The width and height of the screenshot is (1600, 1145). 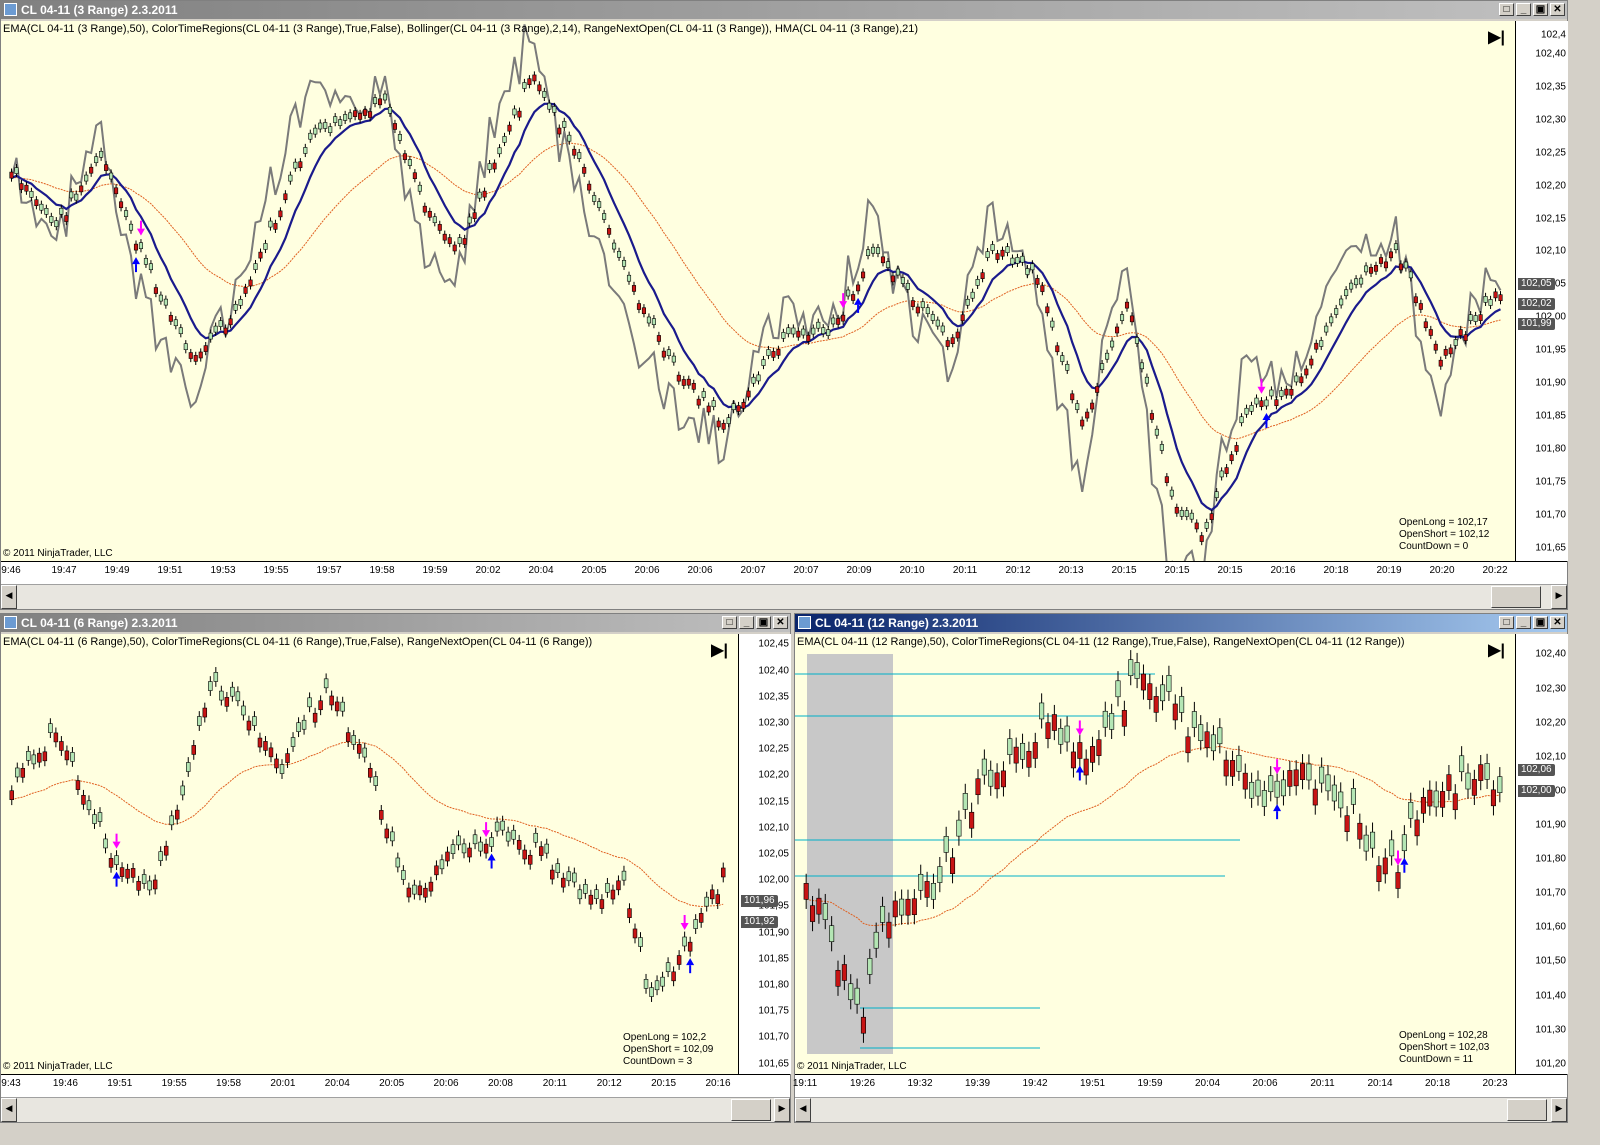 What do you see at coordinates (486, 834) in the screenshot?
I see `short-arrow-icon` at bounding box center [486, 834].